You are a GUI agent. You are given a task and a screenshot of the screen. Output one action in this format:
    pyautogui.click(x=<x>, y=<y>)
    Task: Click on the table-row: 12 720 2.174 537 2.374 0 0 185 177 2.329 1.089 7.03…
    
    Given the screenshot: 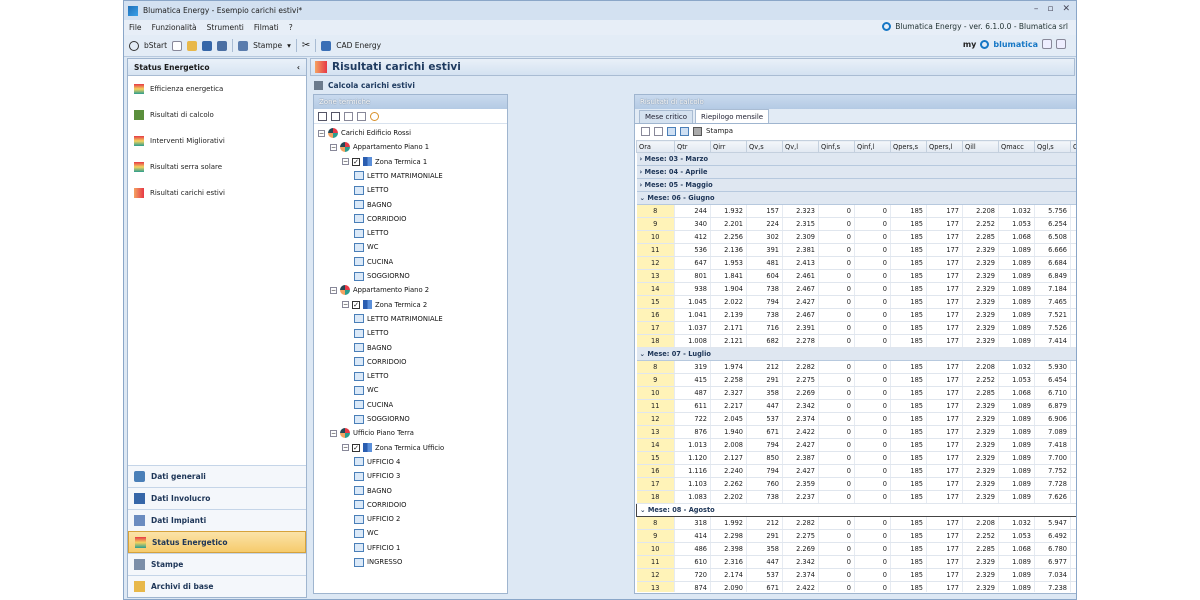 What is the action you would take?
    pyautogui.click(x=856, y=575)
    